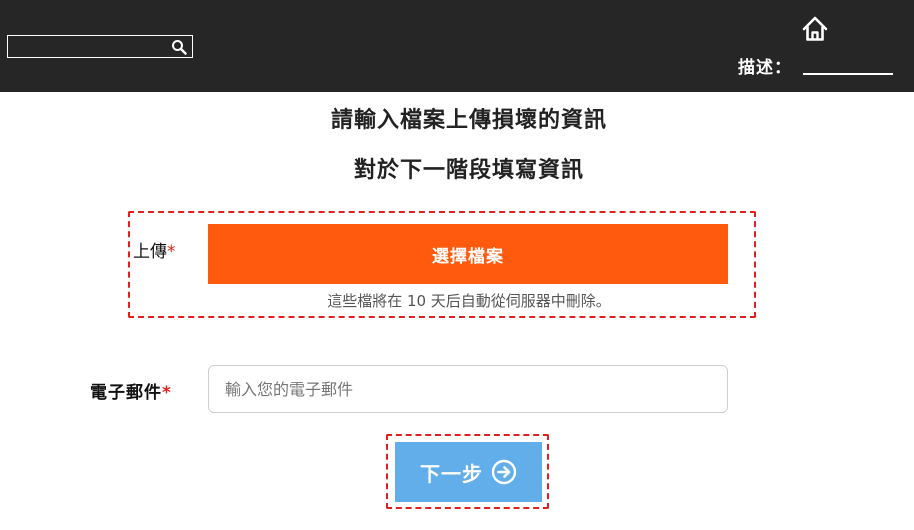  What do you see at coordinates (468, 389) in the screenshot?
I see `email-input` at bounding box center [468, 389].